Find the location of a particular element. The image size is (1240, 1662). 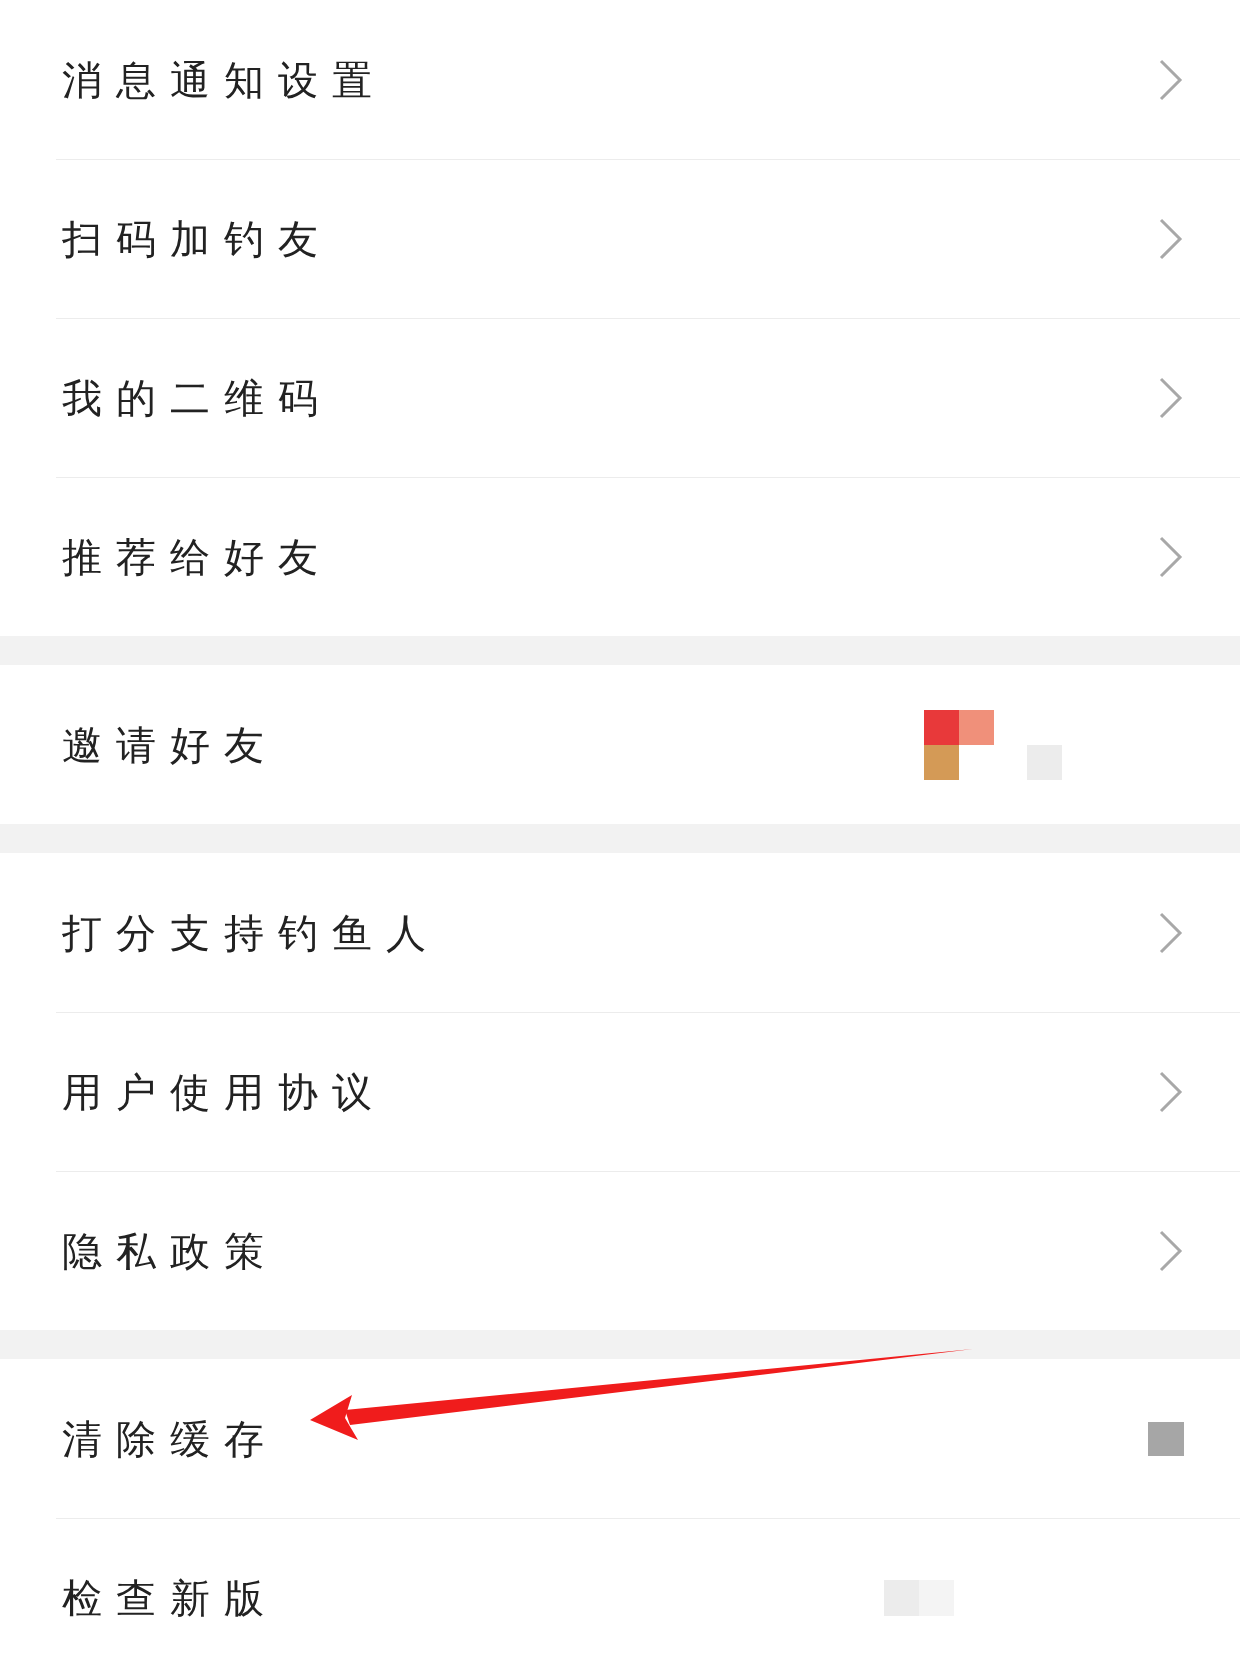

menu-item-label: 我的二维码 is located at coordinates (610, 397).